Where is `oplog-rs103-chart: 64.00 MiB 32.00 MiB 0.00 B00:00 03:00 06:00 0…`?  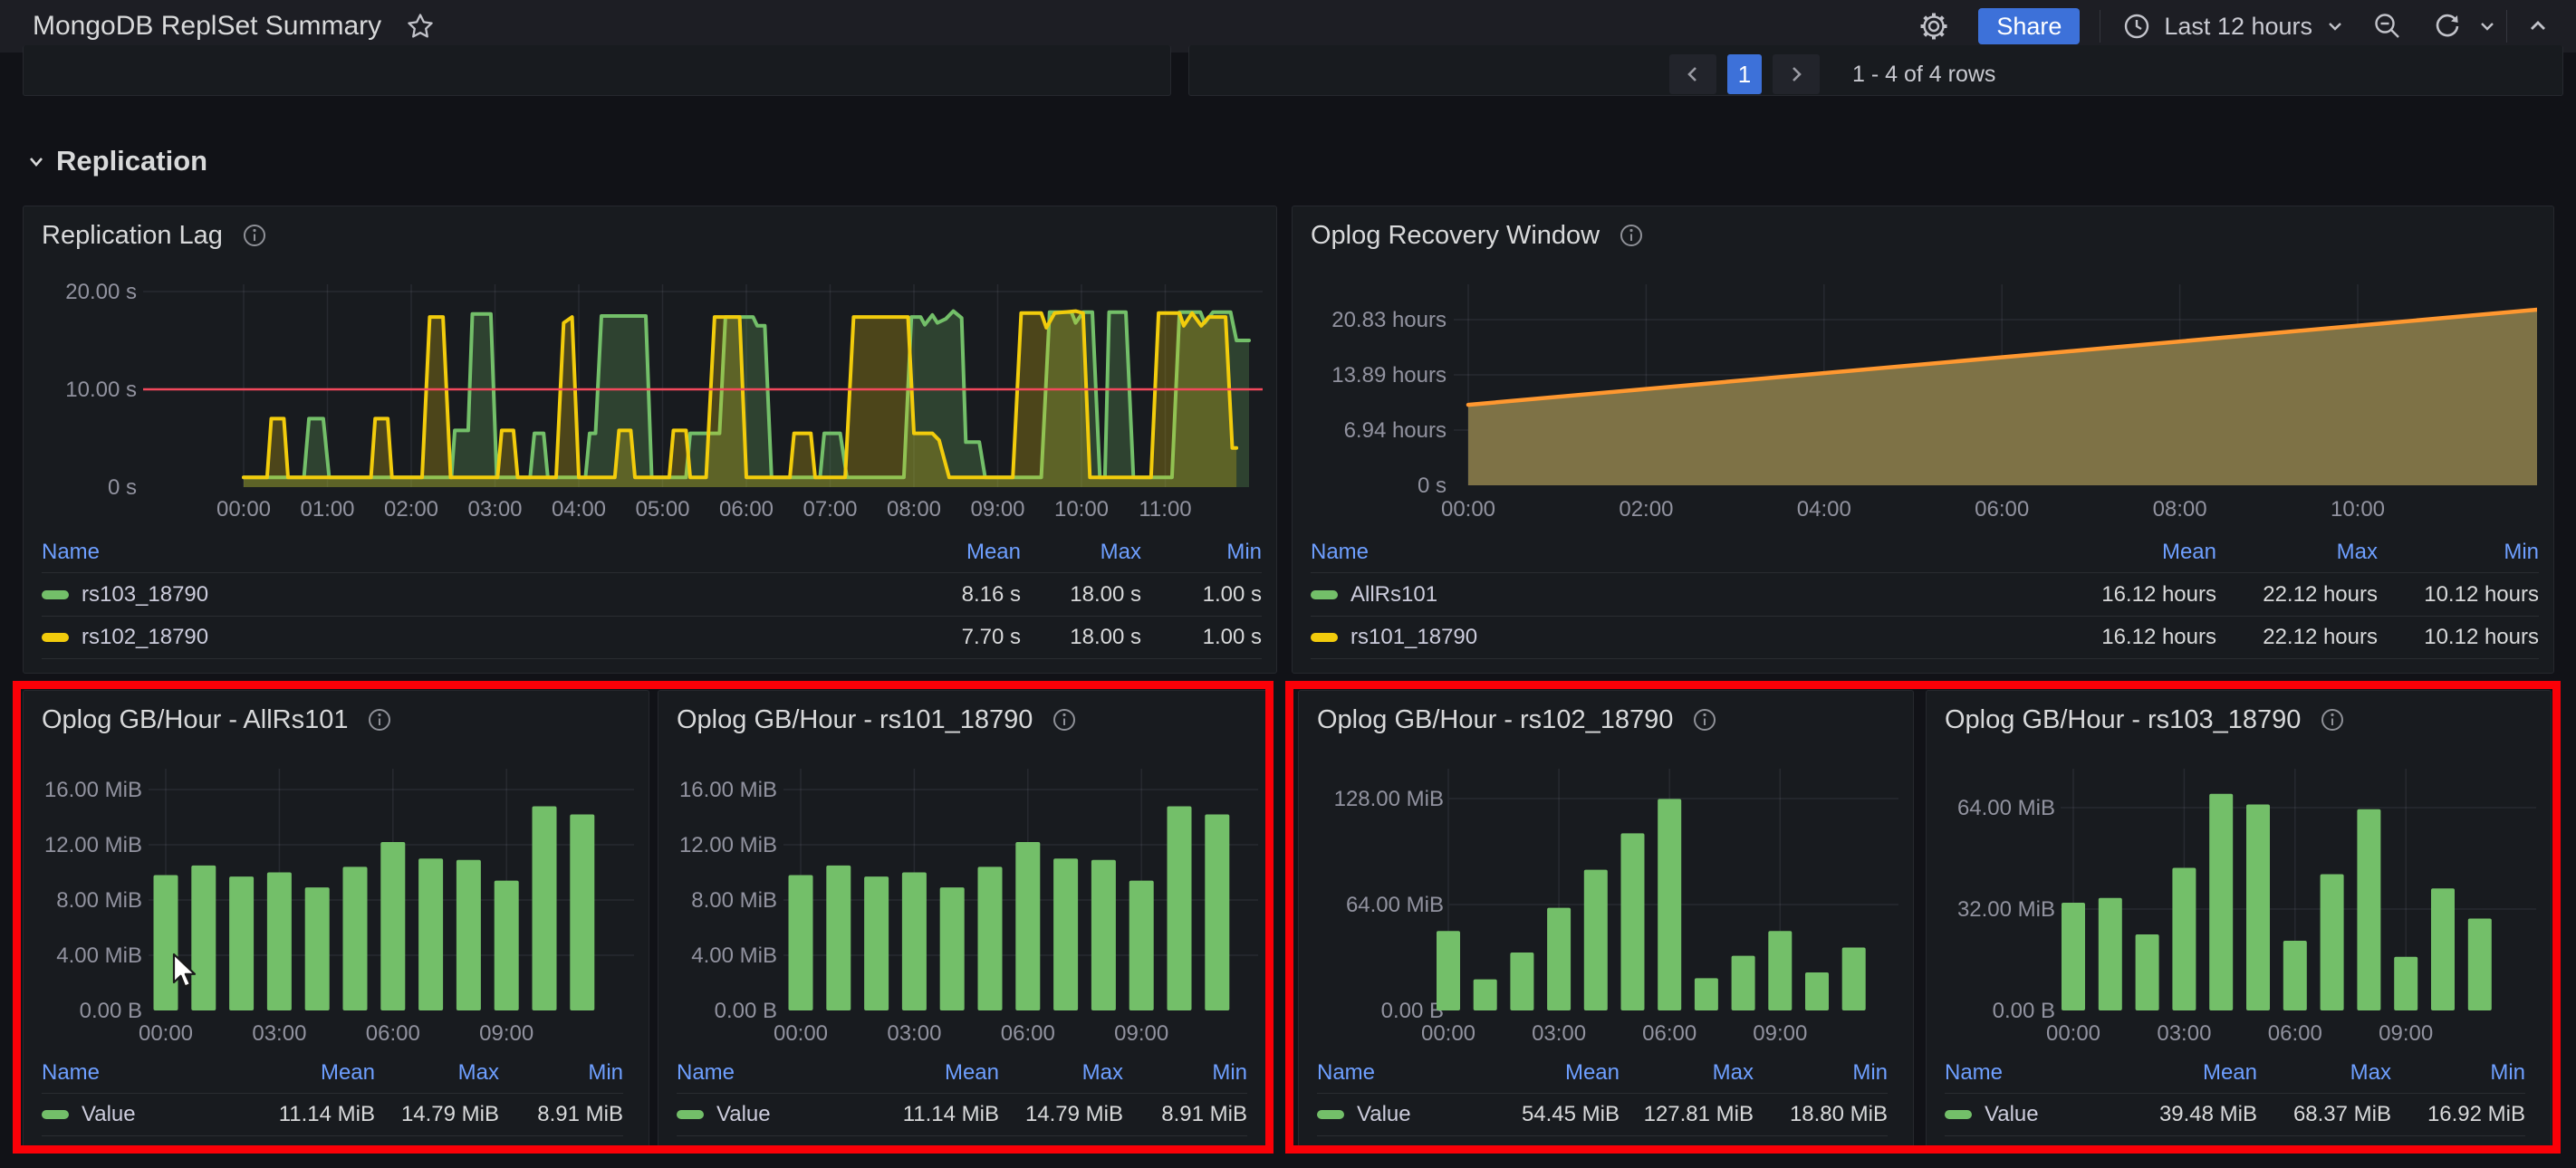 oplog-rs103-chart: 64.00 MiB 32.00 MiB 0.00 B00:00 03:00 06:00 0… is located at coordinates (2239, 903).